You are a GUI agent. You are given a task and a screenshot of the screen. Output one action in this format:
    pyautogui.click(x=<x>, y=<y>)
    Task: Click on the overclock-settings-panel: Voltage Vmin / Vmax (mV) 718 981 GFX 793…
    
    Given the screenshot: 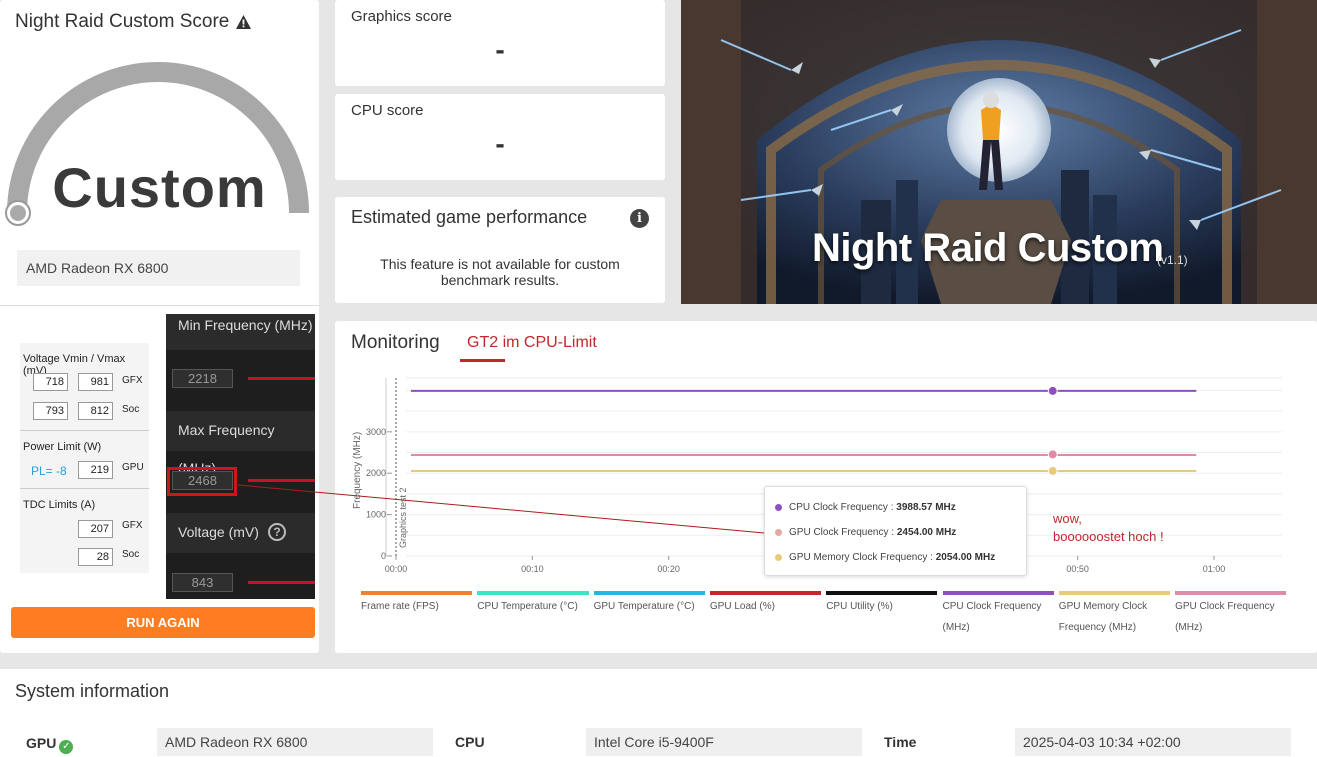 What is the action you would take?
    pyautogui.click(x=84, y=458)
    